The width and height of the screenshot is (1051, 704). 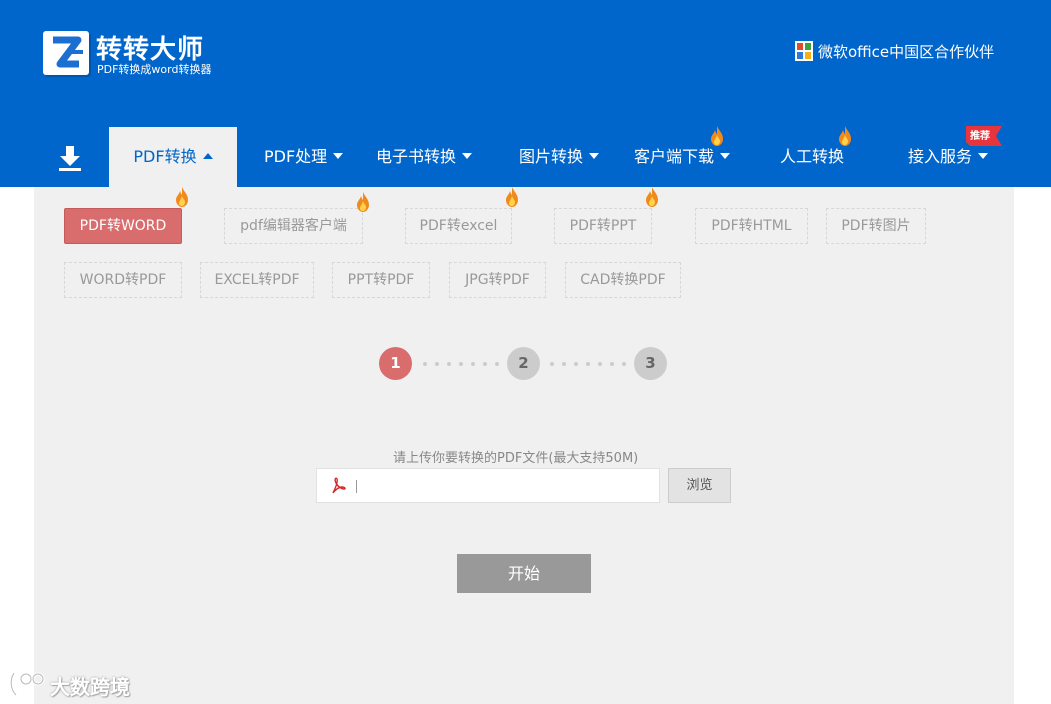 What do you see at coordinates (488, 485) in the screenshot?
I see `file-path-input` at bounding box center [488, 485].